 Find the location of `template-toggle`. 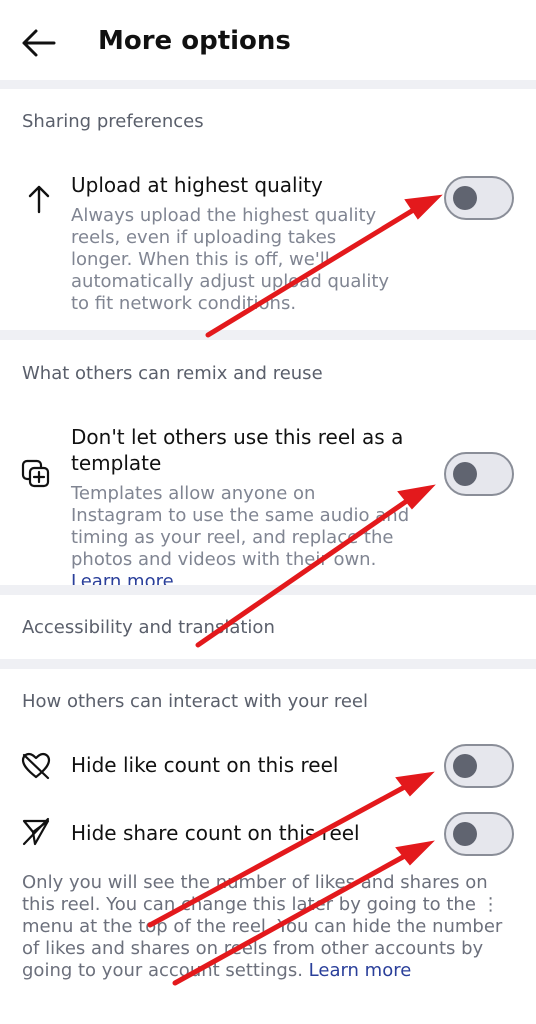

template-toggle is located at coordinates (479, 474).